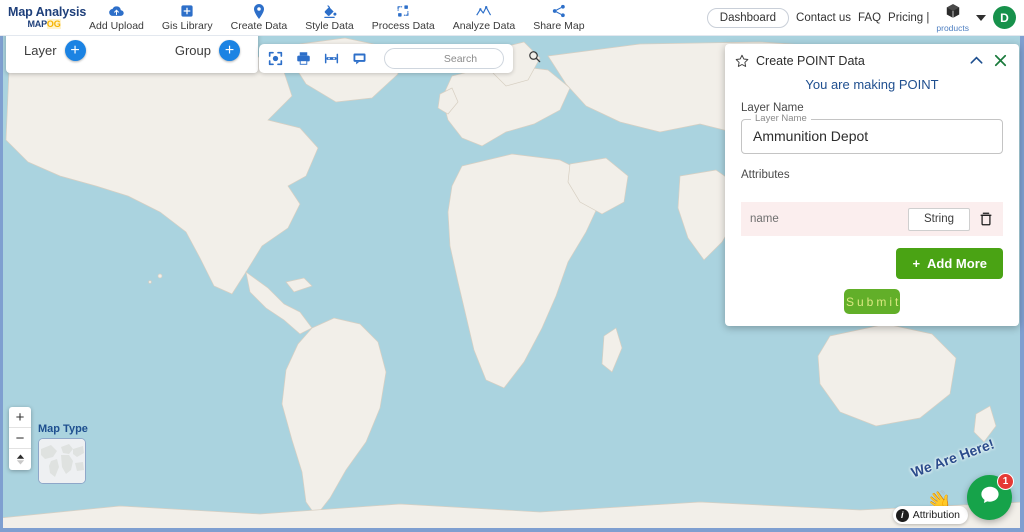  I want to click on layer-control-group: Layer +, so click(55, 50).